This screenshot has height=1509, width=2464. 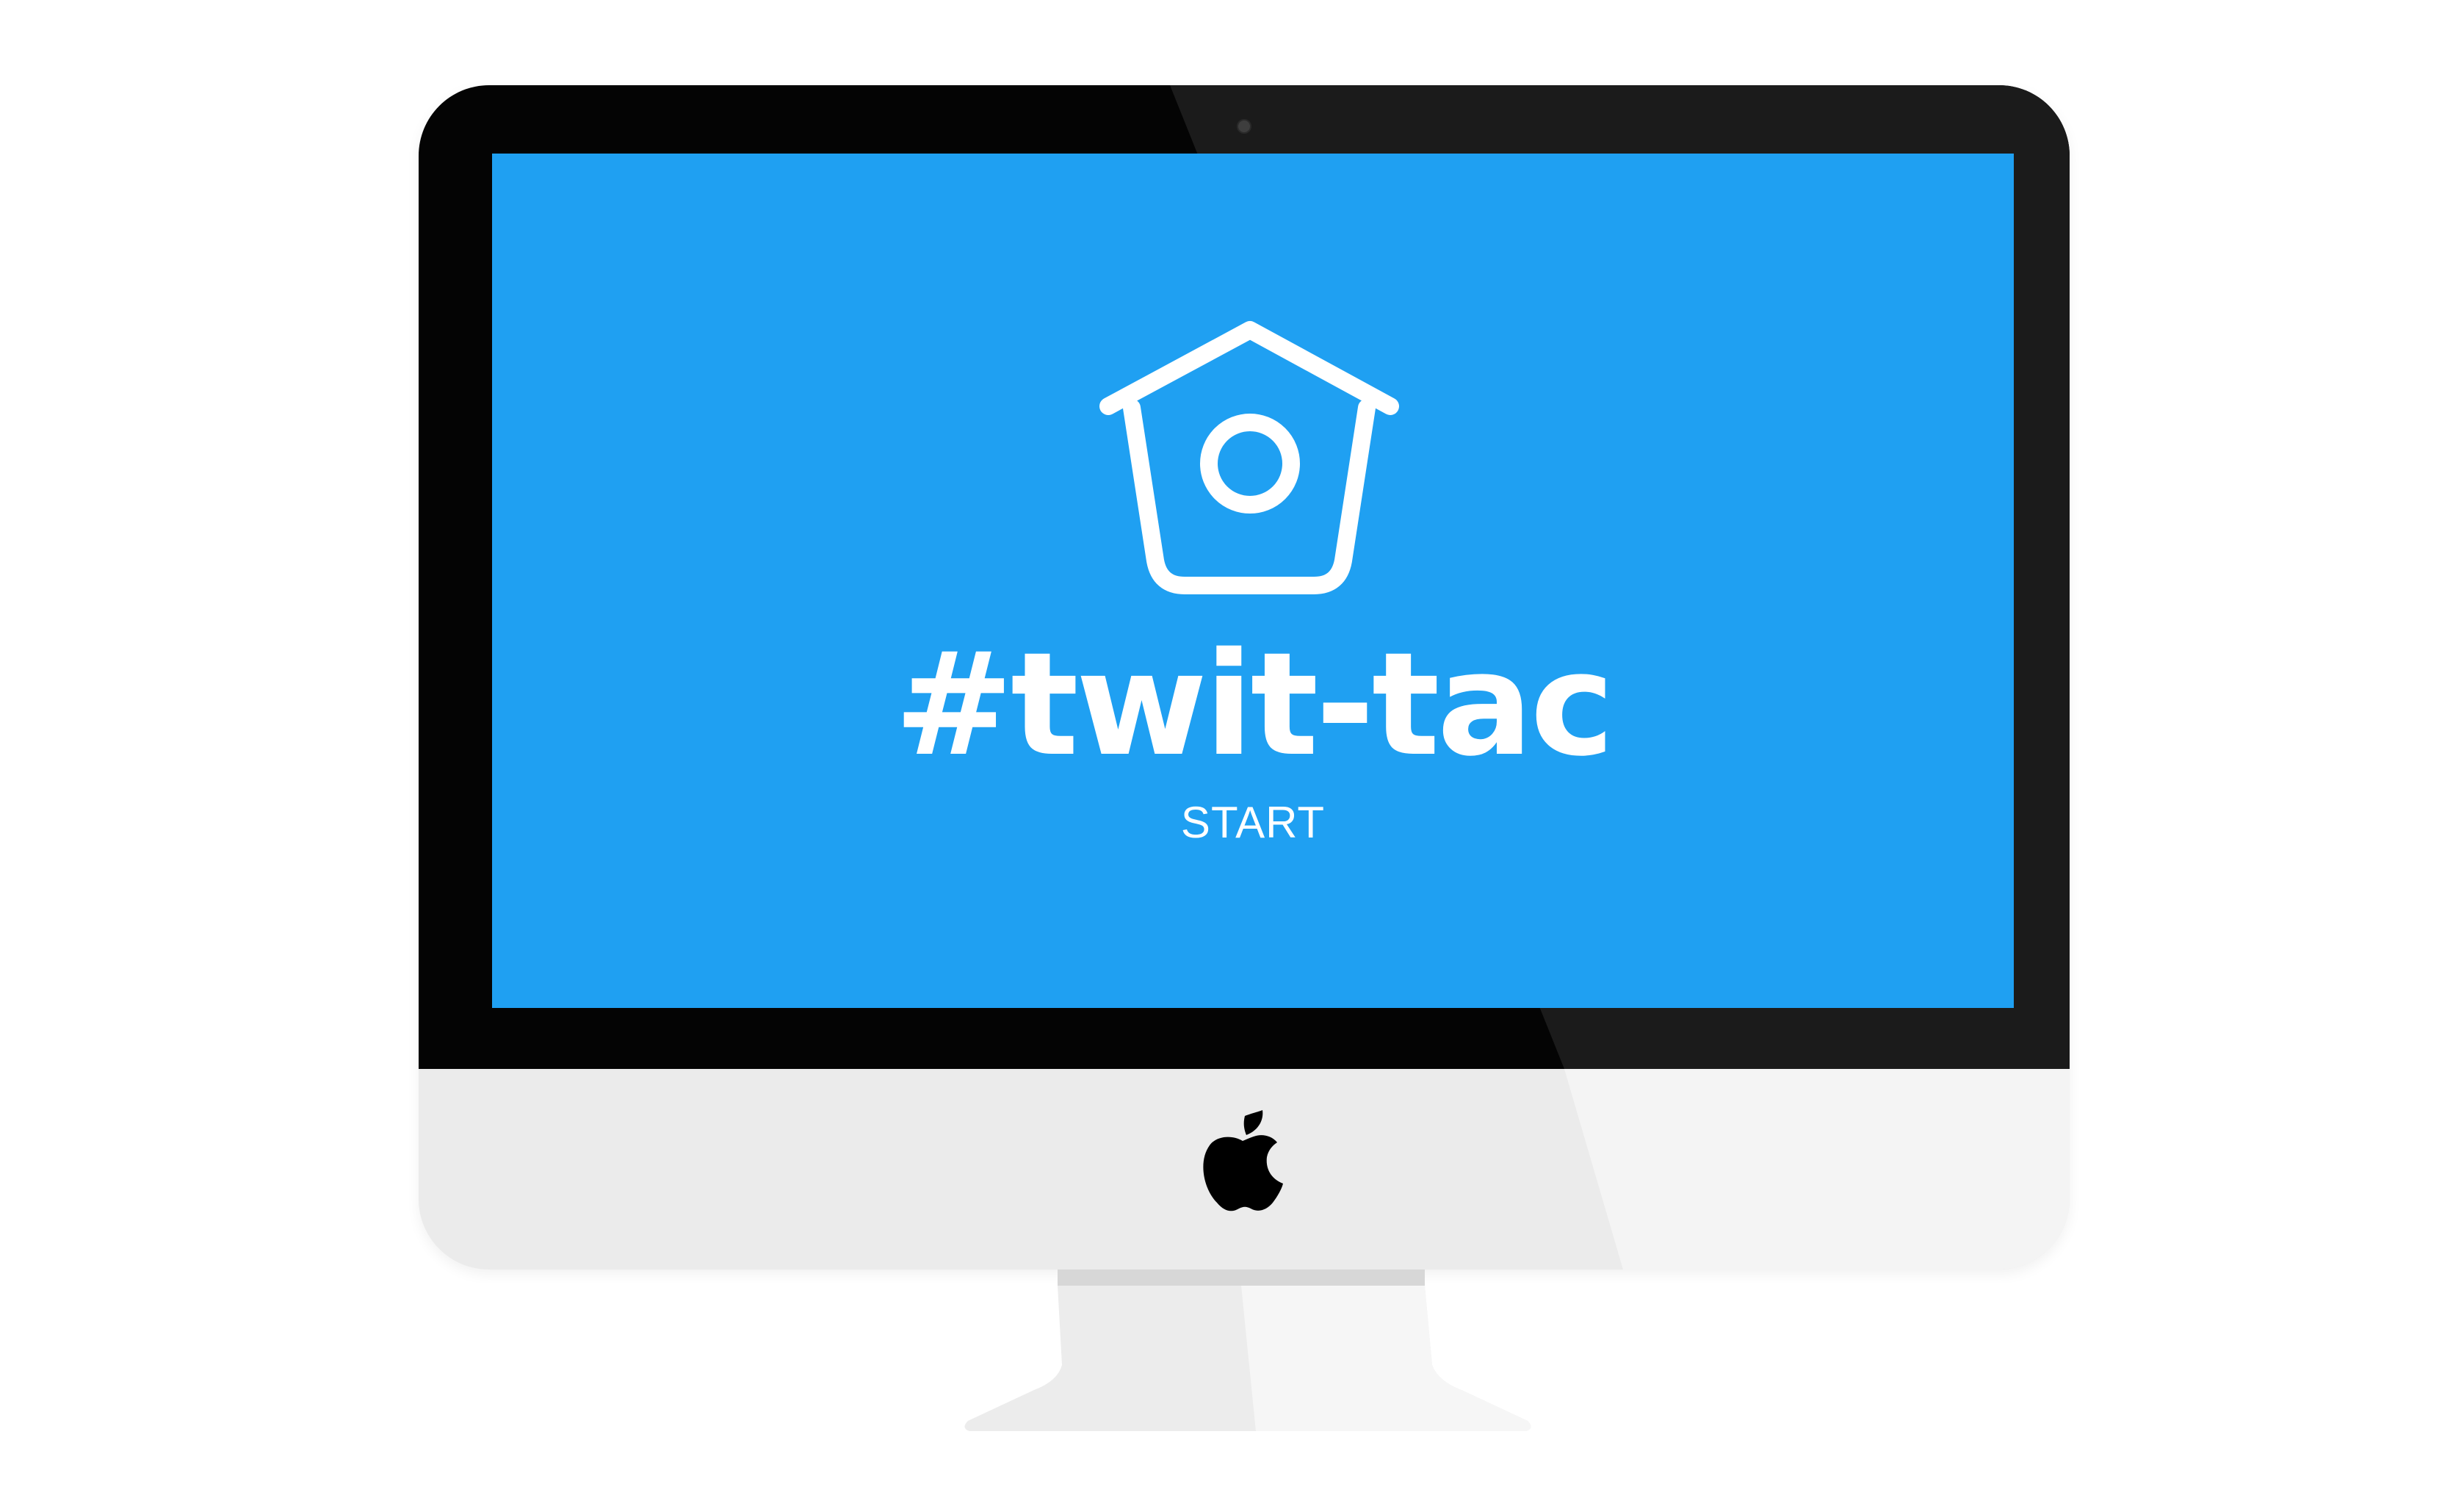 I want to click on start-button: START, so click(x=1253, y=823).